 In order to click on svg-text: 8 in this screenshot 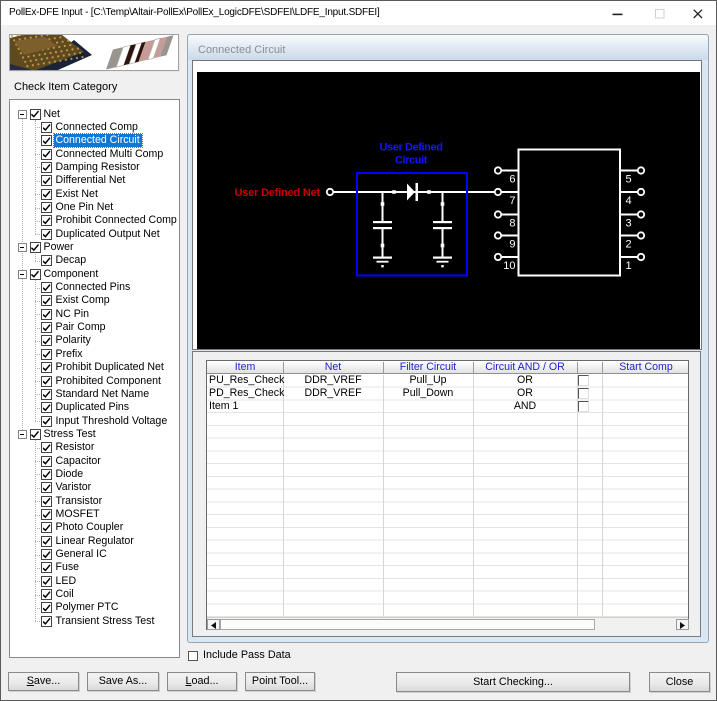, I will do `click(512, 224)`.